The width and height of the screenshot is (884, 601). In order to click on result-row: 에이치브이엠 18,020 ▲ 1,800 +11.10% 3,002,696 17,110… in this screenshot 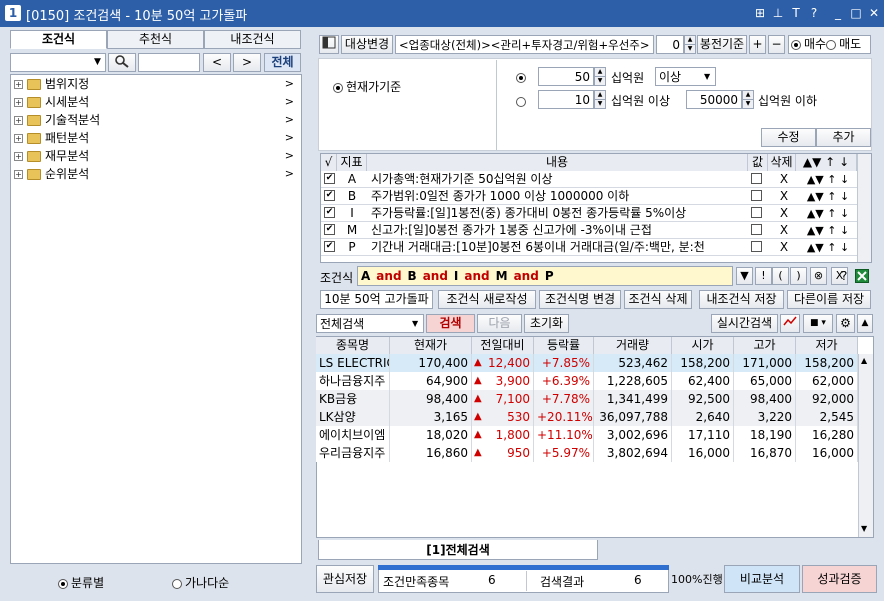, I will do `click(587, 435)`.